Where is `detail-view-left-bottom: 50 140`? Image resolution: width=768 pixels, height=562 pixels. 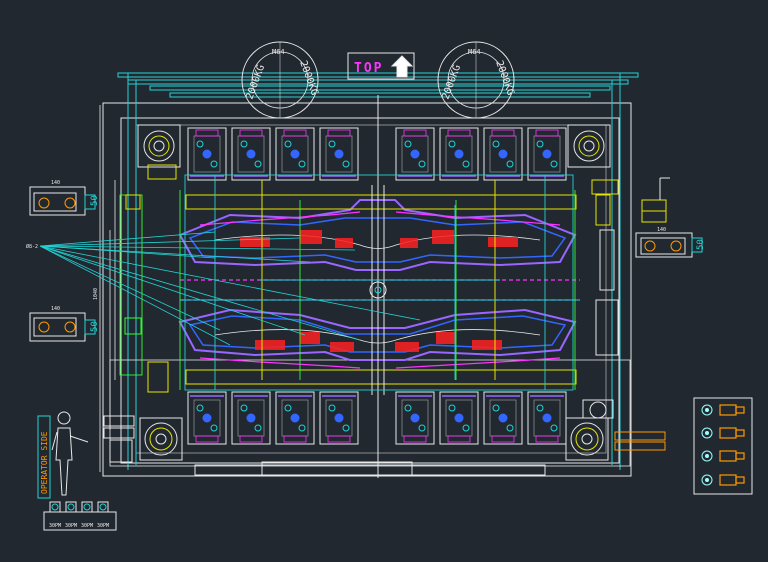 detail-view-left-bottom: 50 140 is located at coordinates (64, 324).